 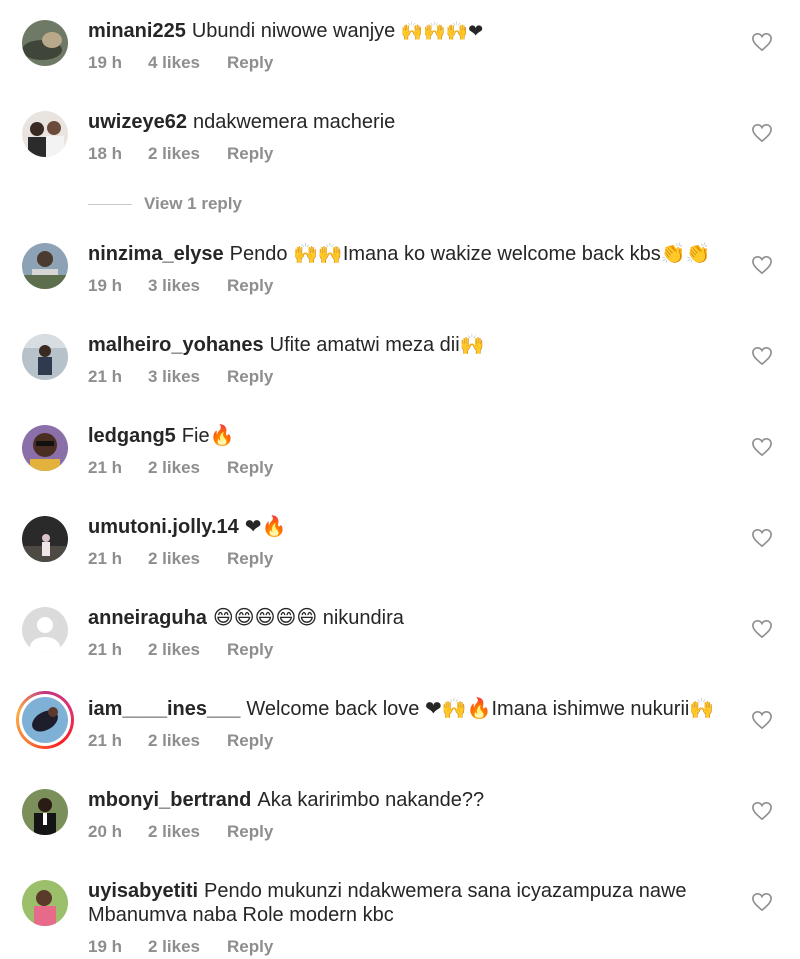 What do you see at coordinates (137, 122) in the screenshot?
I see `comment-username: uwizeye62` at bounding box center [137, 122].